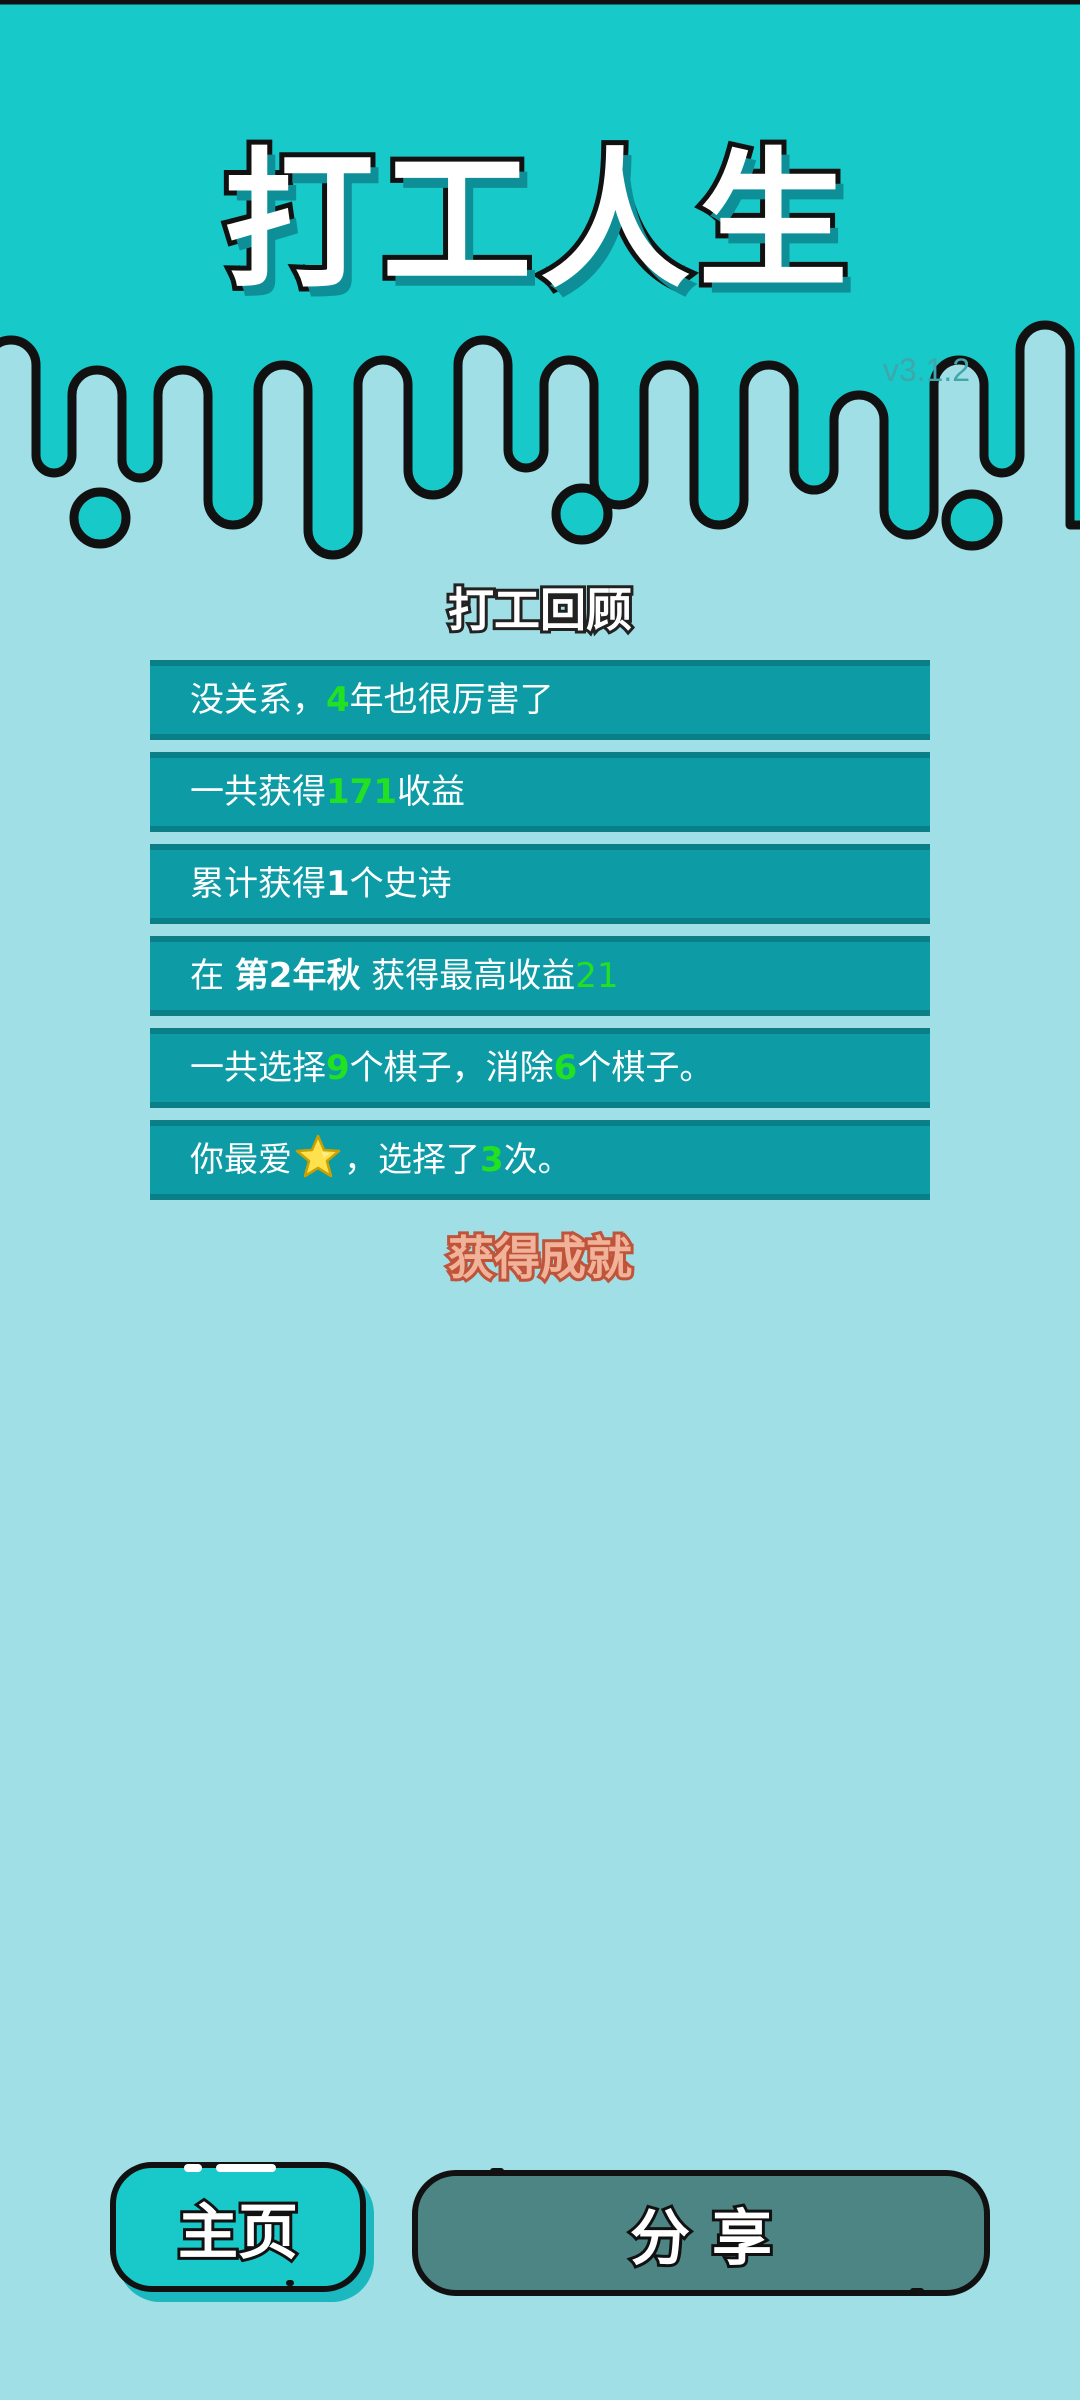 This screenshot has height=2400, width=1080. I want to click on game-title: 打工人生, so click(537, 222).